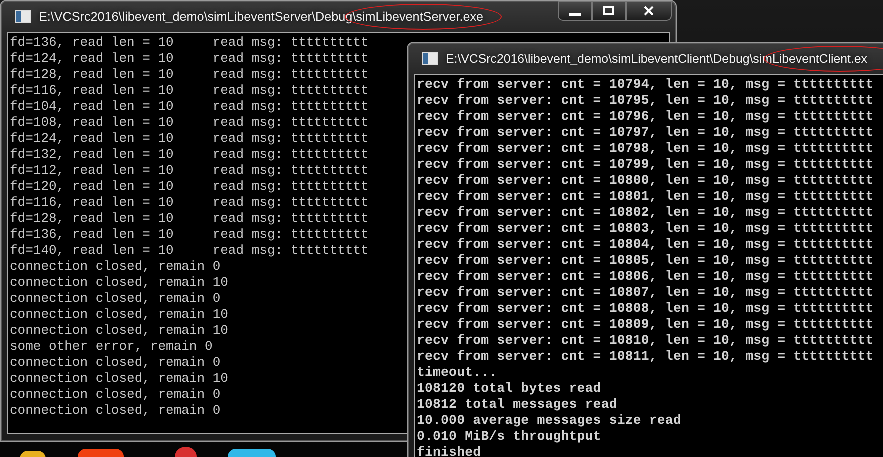 The width and height of the screenshot is (883, 457). Describe the element at coordinates (549, 421) in the screenshot. I see `output-line: 10.000 average messages size read` at that location.